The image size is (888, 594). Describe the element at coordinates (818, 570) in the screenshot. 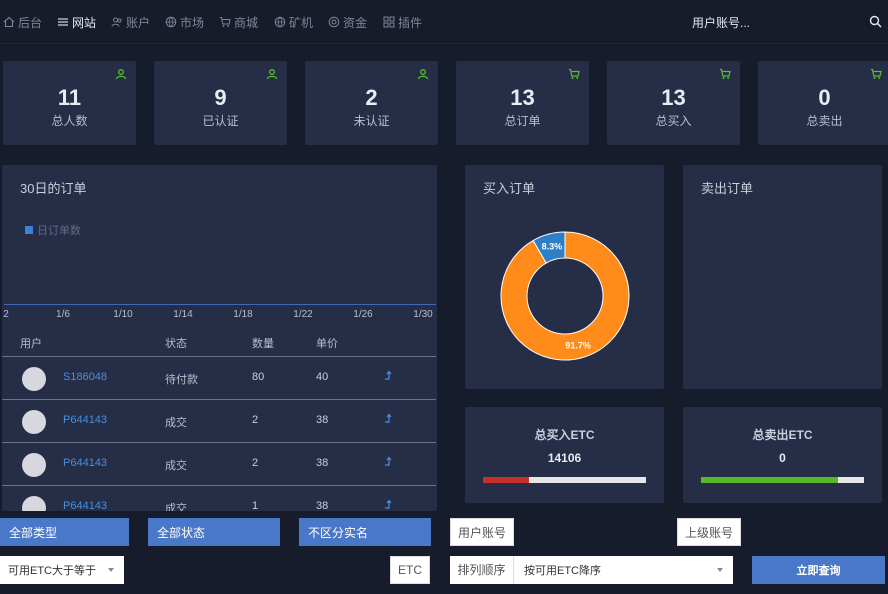

I see `query-submit-button: 立即查询` at that location.